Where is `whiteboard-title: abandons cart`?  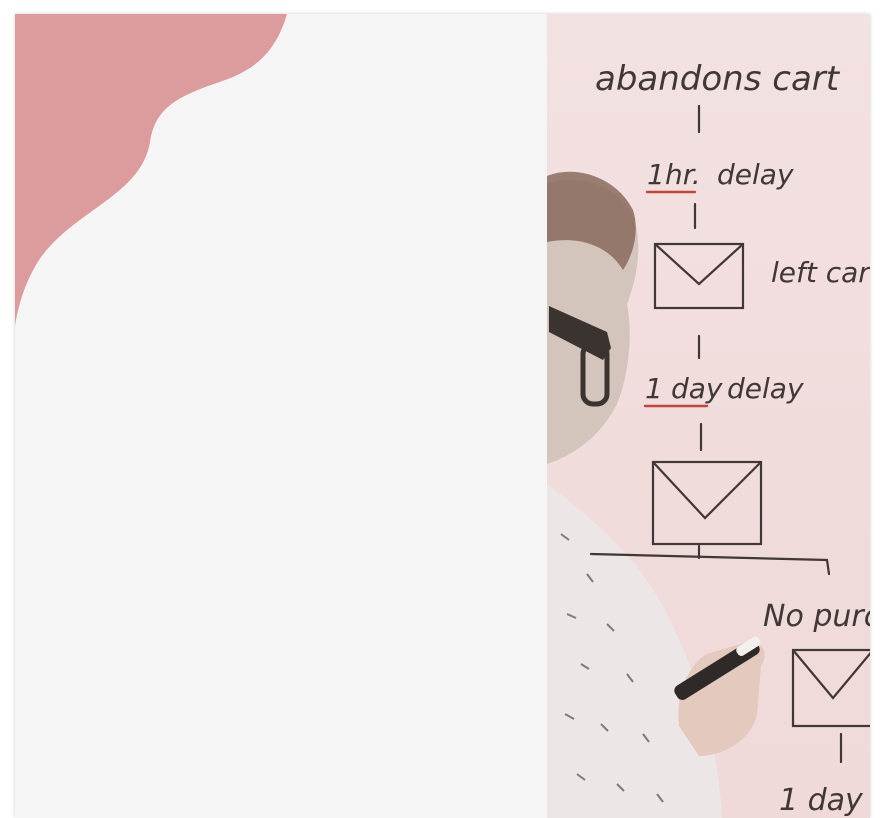
whiteboard-title: abandons cart is located at coordinates (718, 79).